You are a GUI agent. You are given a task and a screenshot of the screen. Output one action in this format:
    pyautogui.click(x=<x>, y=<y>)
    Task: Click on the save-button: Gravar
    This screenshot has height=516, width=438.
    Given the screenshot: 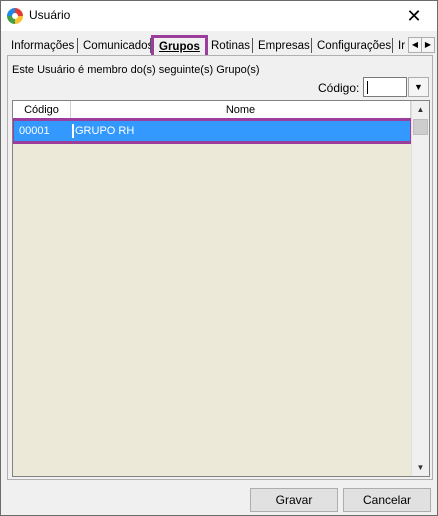 What is the action you would take?
    pyautogui.click(x=294, y=500)
    